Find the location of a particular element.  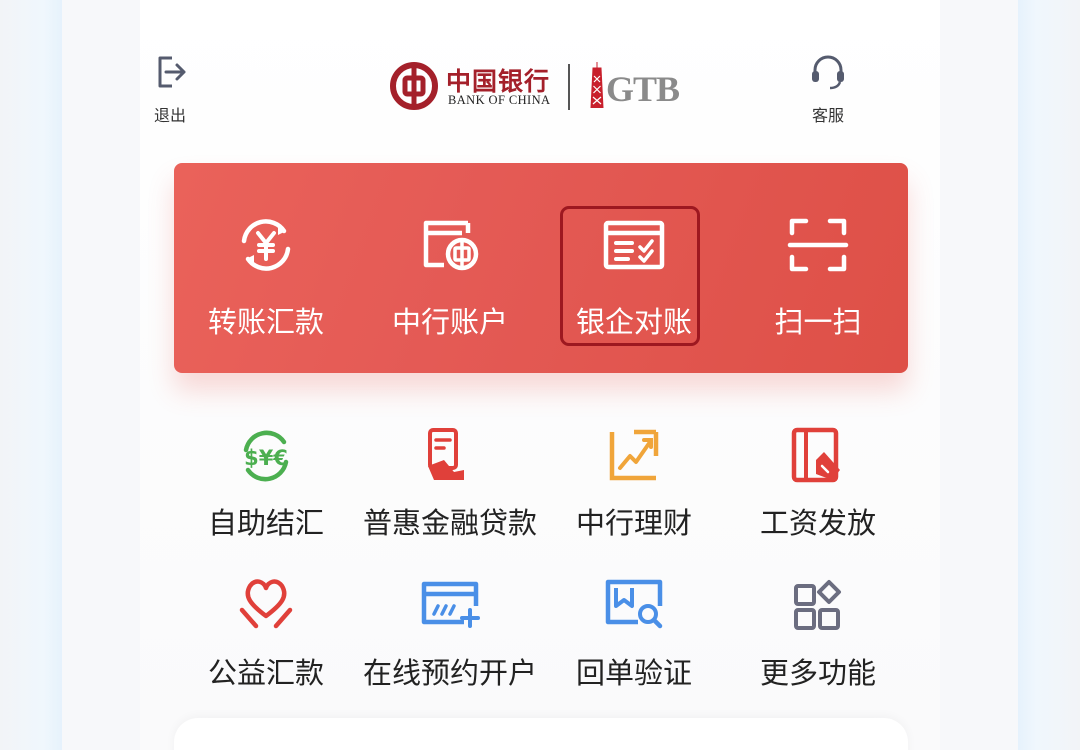

more-functions-button: 更多功能 is located at coordinates (818, 634).